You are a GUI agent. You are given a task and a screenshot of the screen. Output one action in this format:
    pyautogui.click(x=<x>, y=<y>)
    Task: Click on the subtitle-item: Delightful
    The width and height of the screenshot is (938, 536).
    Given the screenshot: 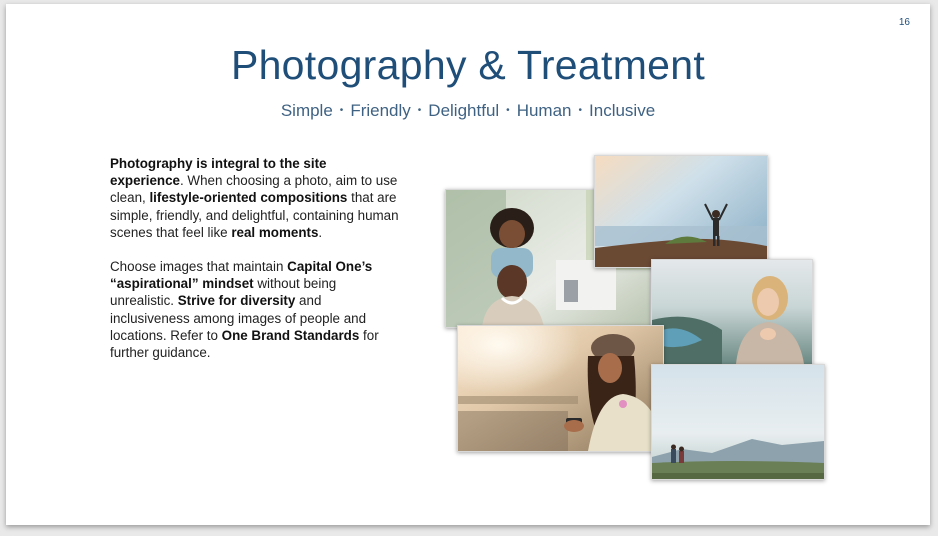 What is the action you would take?
    pyautogui.click(x=464, y=110)
    